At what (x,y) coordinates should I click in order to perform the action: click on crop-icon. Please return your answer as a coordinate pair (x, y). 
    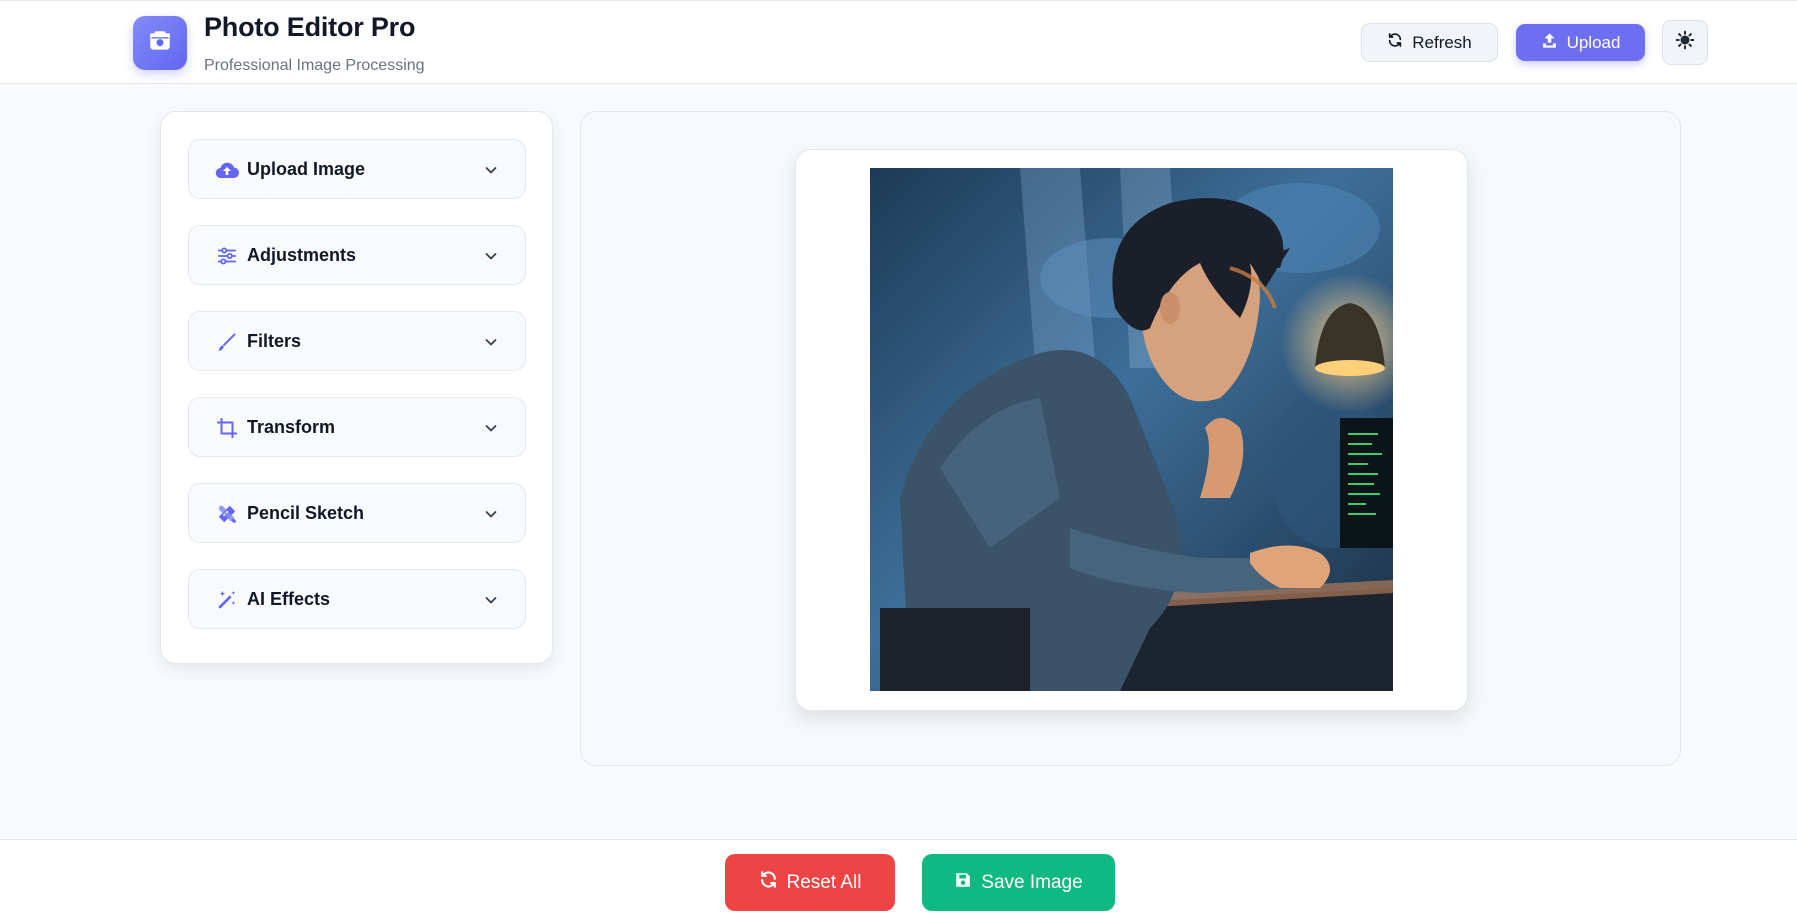
    Looking at the image, I should click on (227, 428).